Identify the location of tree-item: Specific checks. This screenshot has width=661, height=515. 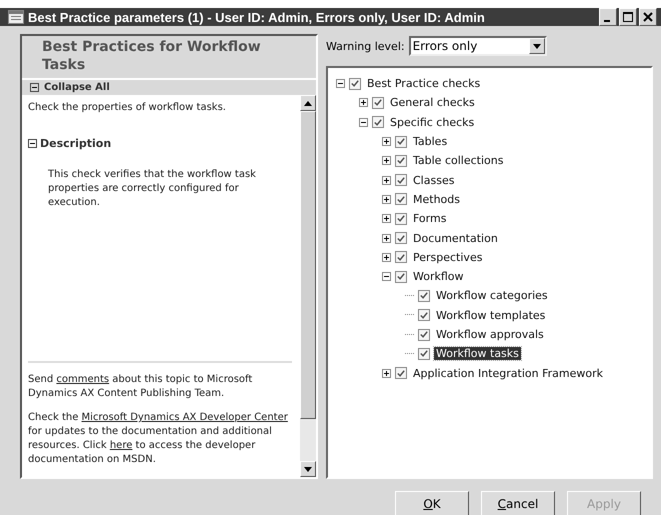
(432, 122).